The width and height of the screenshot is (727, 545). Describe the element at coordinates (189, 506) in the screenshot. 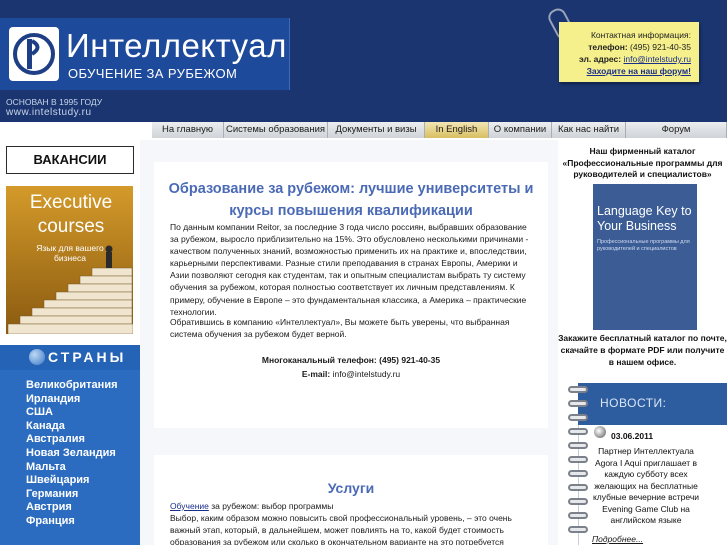

I see `services-education-link: Обучение` at that location.